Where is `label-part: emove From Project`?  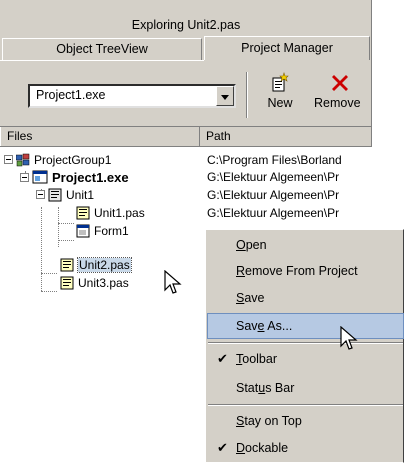 label-part: emove From Project is located at coordinates (301, 271).